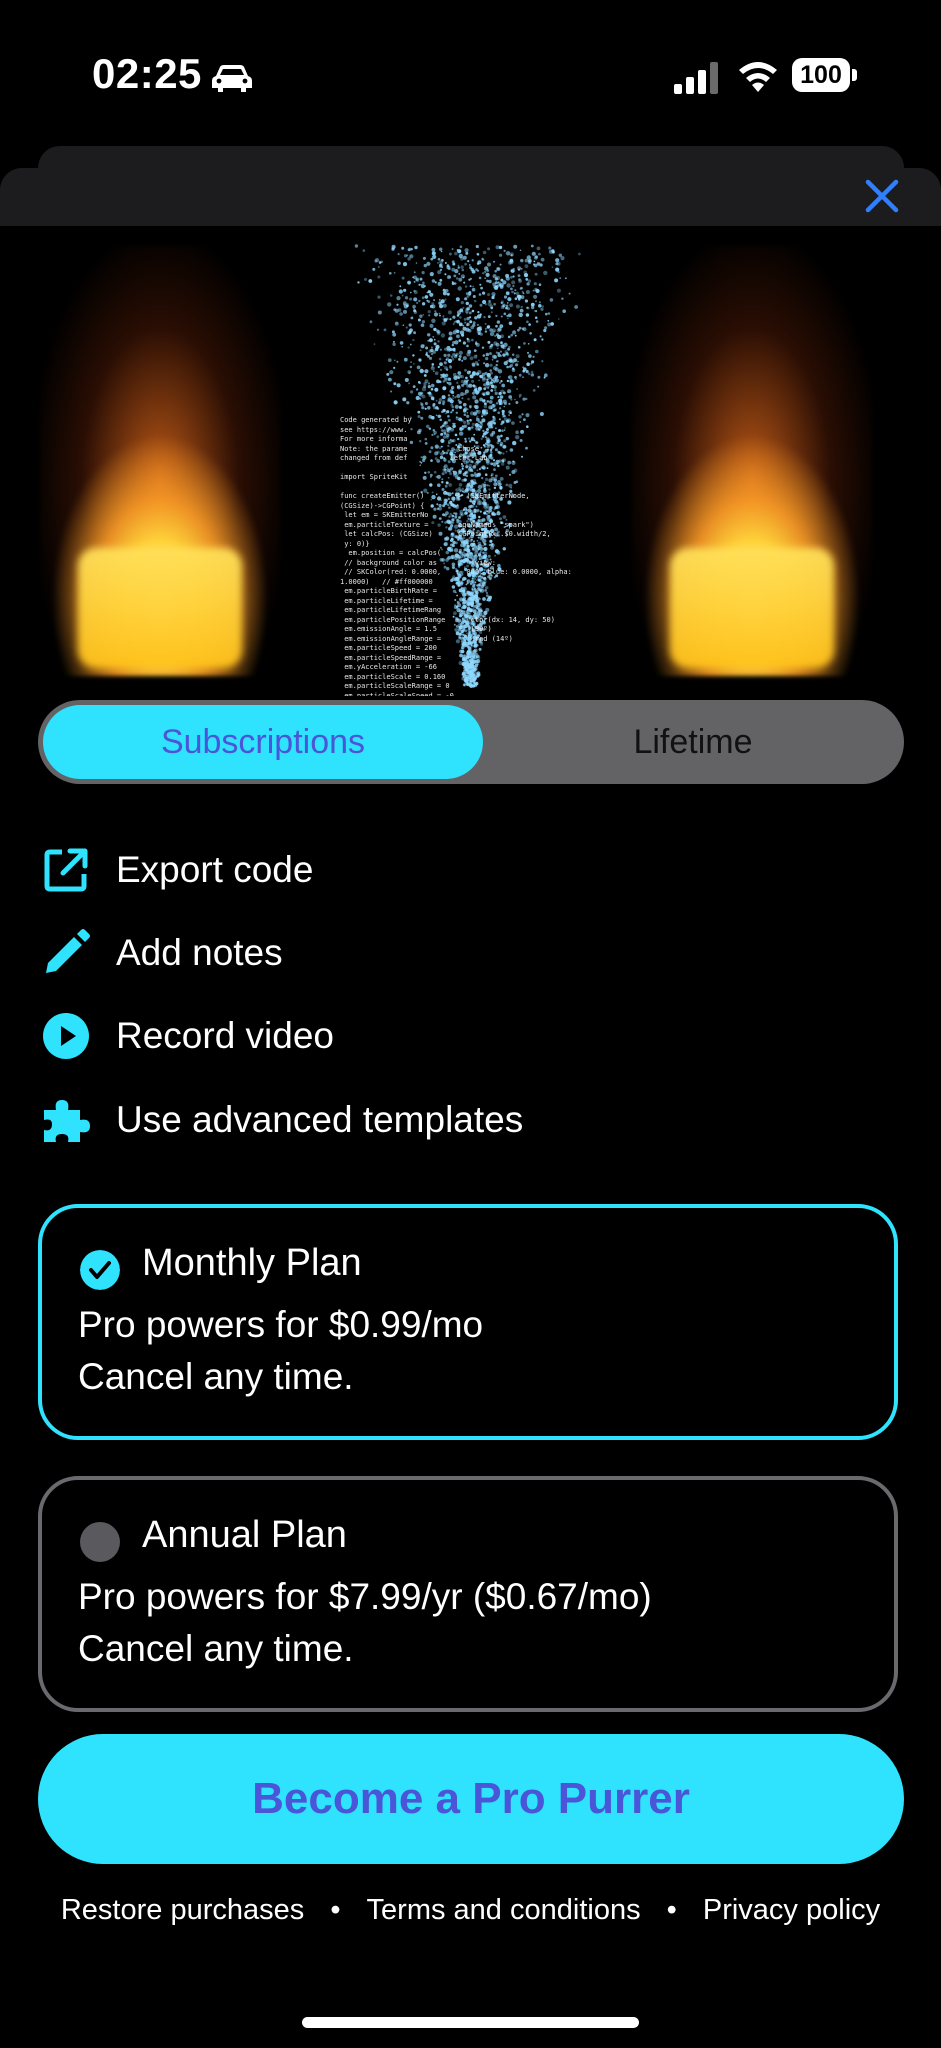 This screenshot has height=2048, width=941. Describe the element at coordinates (791, 1910) in the screenshot. I see `privacy-link: Privacy policy` at that location.